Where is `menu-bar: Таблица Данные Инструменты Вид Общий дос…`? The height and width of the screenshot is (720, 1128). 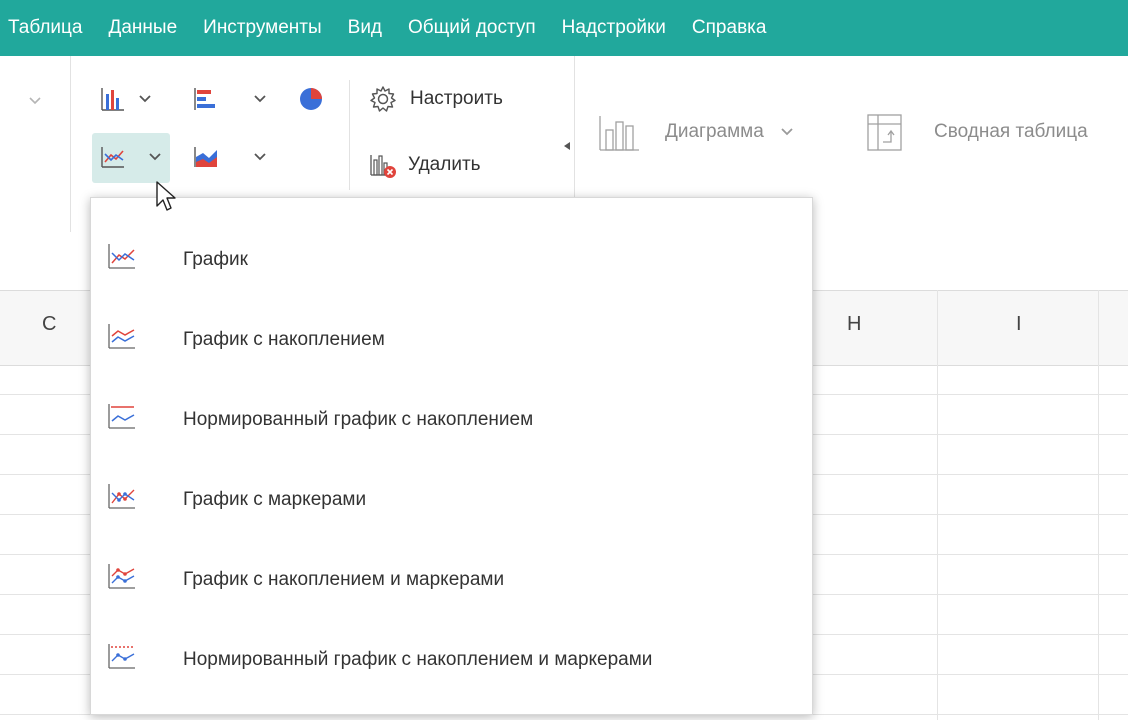 menu-bar: Таблица Данные Инструменты Вид Общий дос… is located at coordinates (564, 28).